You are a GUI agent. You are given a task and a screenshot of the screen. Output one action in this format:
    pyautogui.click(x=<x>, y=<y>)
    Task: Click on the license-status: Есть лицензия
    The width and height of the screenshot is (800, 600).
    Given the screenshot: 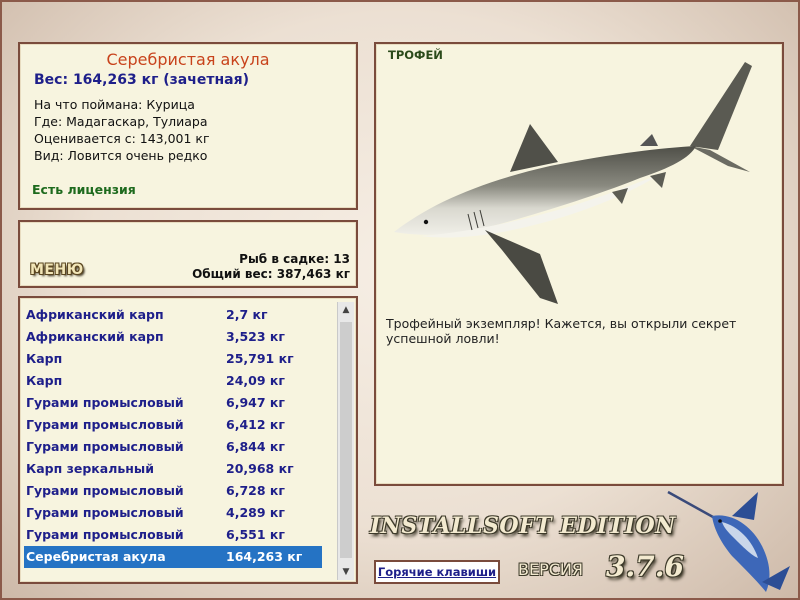 What is the action you would take?
    pyautogui.click(x=84, y=189)
    